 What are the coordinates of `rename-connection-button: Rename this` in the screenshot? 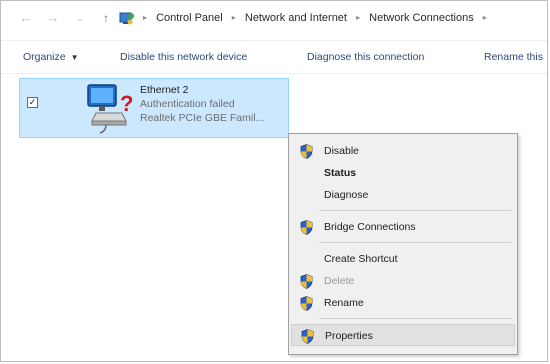 It's located at (513, 57).